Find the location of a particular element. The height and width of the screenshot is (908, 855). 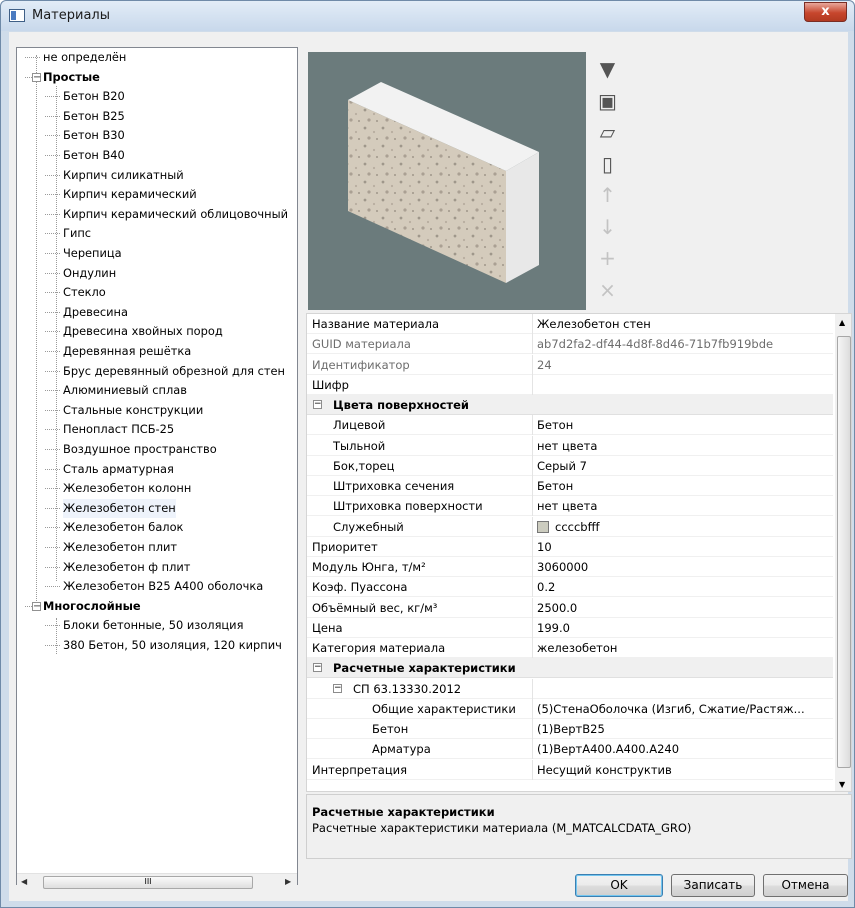

tree-item: Бетон В40 is located at coordinates (85, 155).